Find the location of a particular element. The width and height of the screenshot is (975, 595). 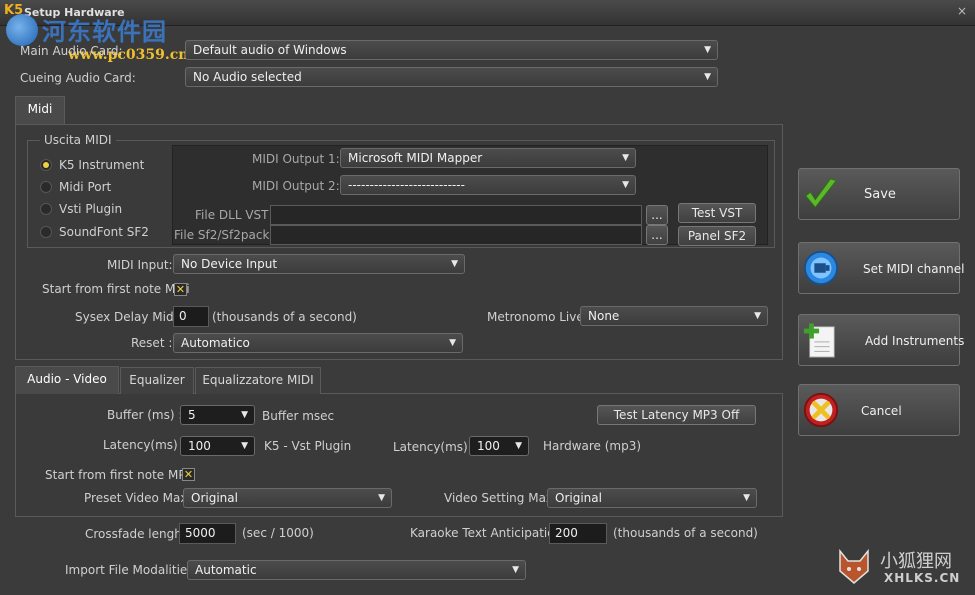

latency-k5-unit: K5 - Vst Plugin is located at coordinates (308, 446).